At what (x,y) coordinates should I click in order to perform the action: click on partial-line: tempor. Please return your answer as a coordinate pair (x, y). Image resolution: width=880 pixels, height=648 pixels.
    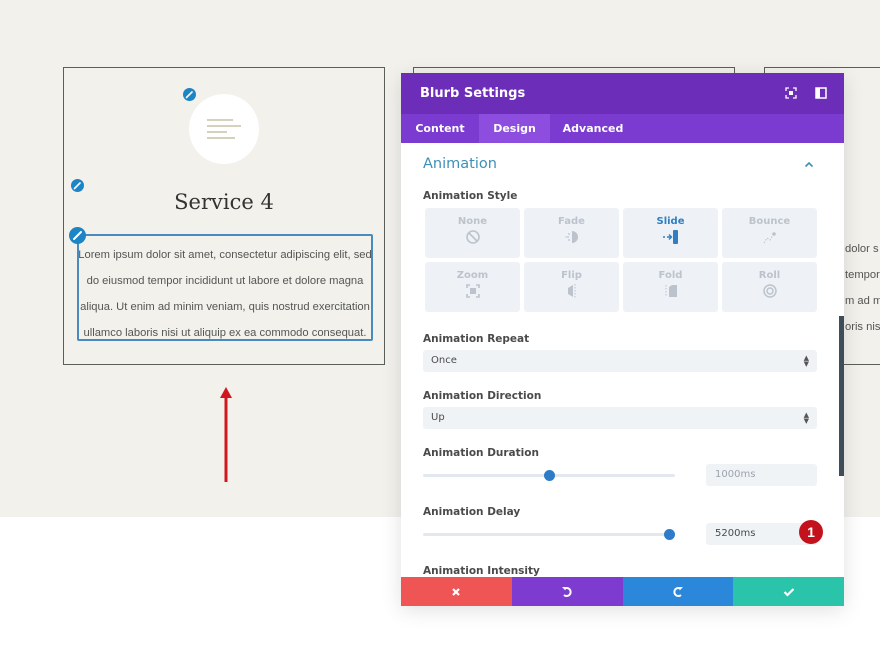
    Looking at the image, I should click on (862, 275).